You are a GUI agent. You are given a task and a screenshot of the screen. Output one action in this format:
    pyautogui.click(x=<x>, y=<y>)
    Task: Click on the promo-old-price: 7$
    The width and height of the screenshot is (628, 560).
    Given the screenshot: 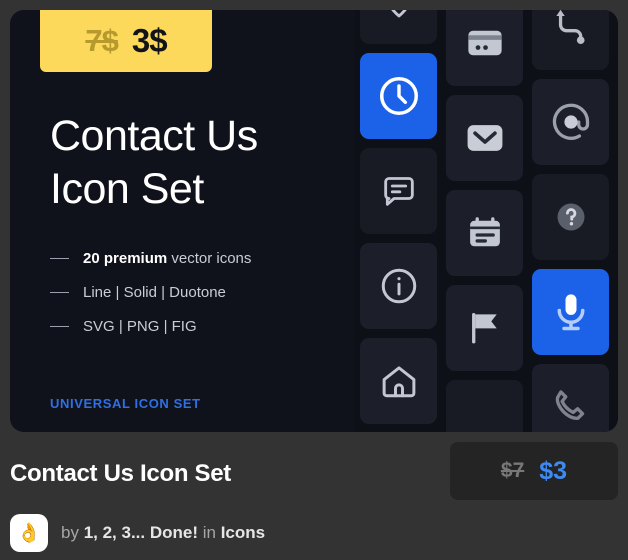 What is the action you would take?
    pyautogui.click(x=101, y=40)
    